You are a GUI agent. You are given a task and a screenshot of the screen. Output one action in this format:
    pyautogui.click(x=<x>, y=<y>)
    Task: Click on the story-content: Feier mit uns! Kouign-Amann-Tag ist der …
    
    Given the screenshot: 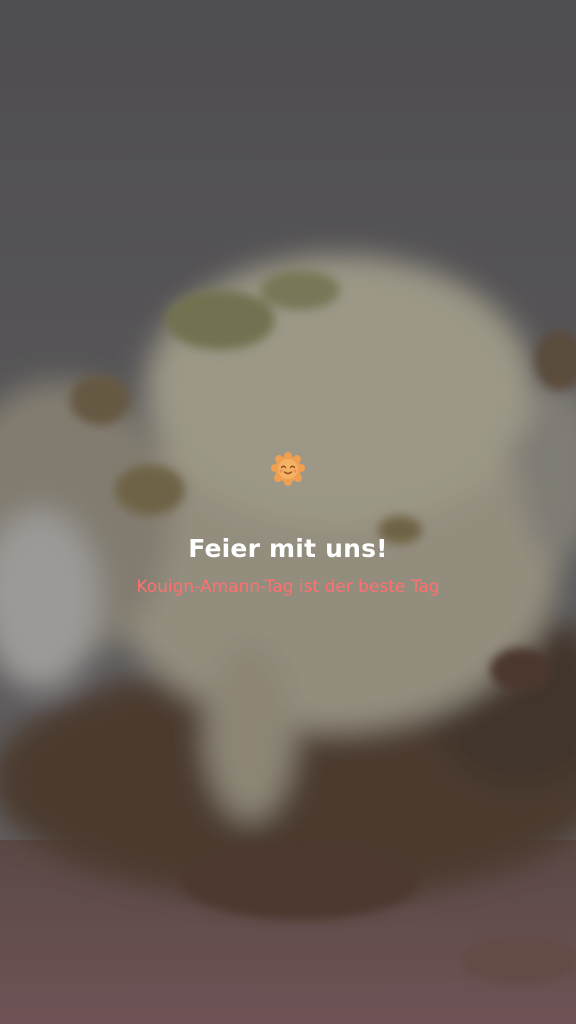 What is the action you would take?
    pyautogui.click(x=288, y=523)
    